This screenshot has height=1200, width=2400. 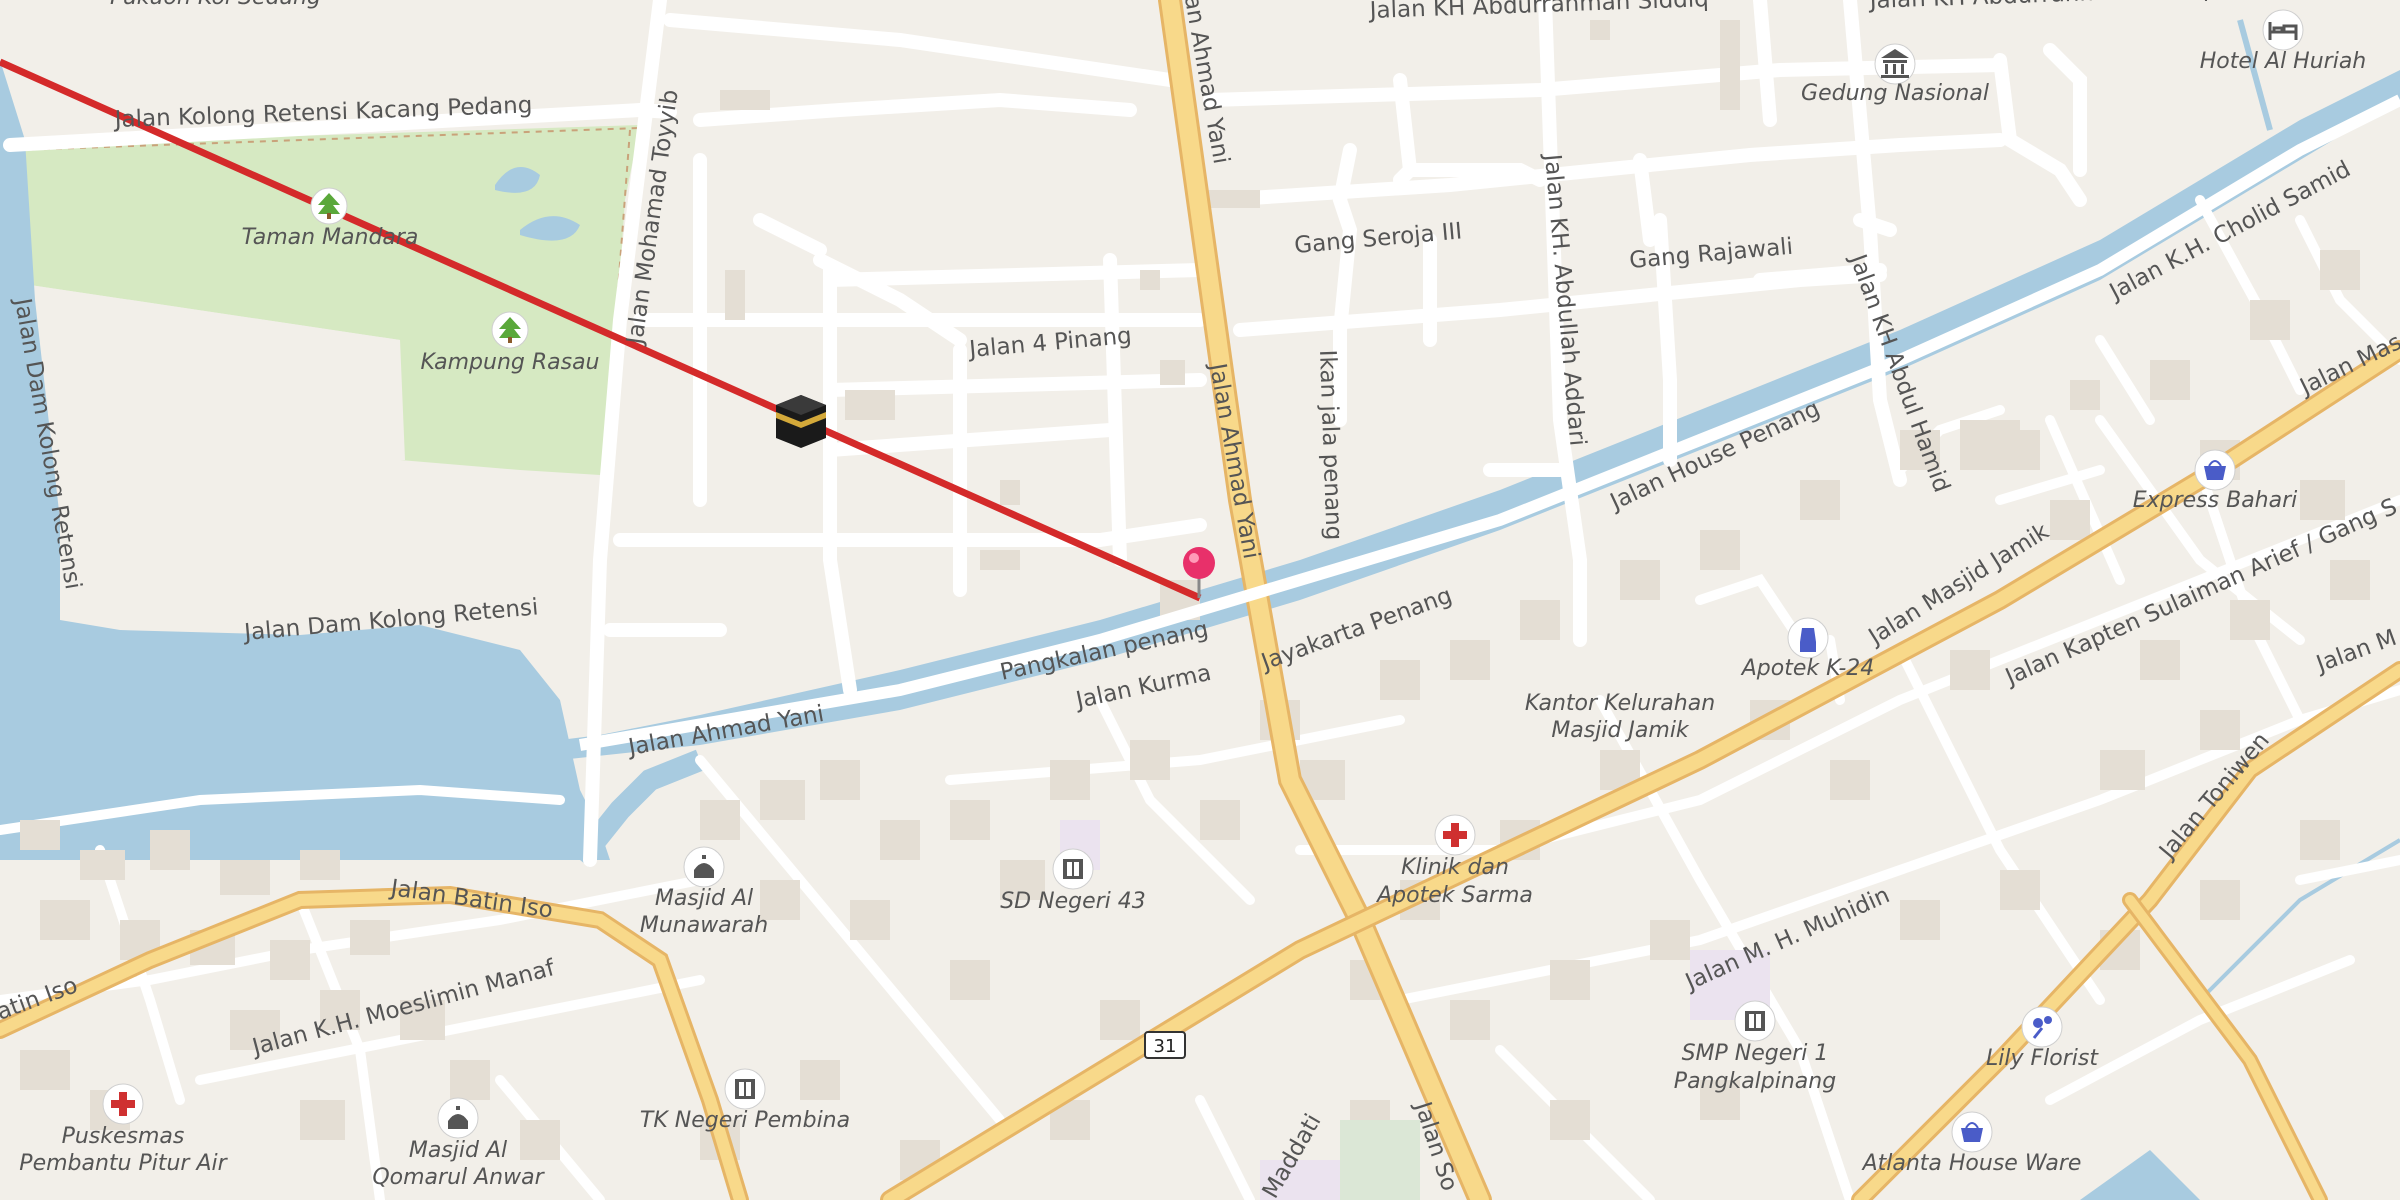 What do you see at coordinates (470, 899) in the screenshot?
I see `street-label: Jalan Batin Iso` at bounding box center [470, 899].